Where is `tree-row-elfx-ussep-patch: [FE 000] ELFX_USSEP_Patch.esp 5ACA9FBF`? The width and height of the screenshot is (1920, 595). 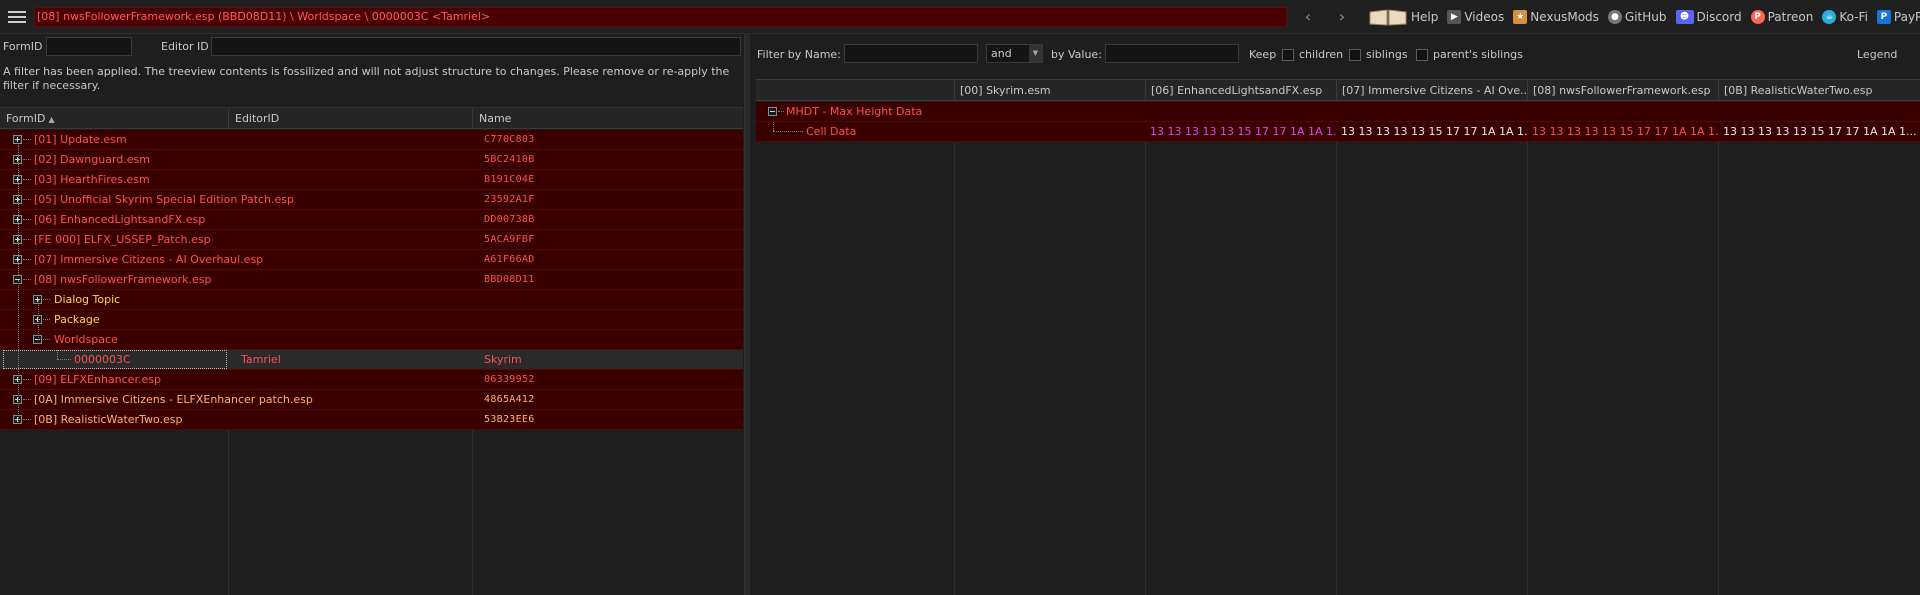 tree-row-elfx-ussep-patch: [FE 000] ELFX_USSEP_Patch.esp 5ACA9FBF is located at coordinates (371, 240).